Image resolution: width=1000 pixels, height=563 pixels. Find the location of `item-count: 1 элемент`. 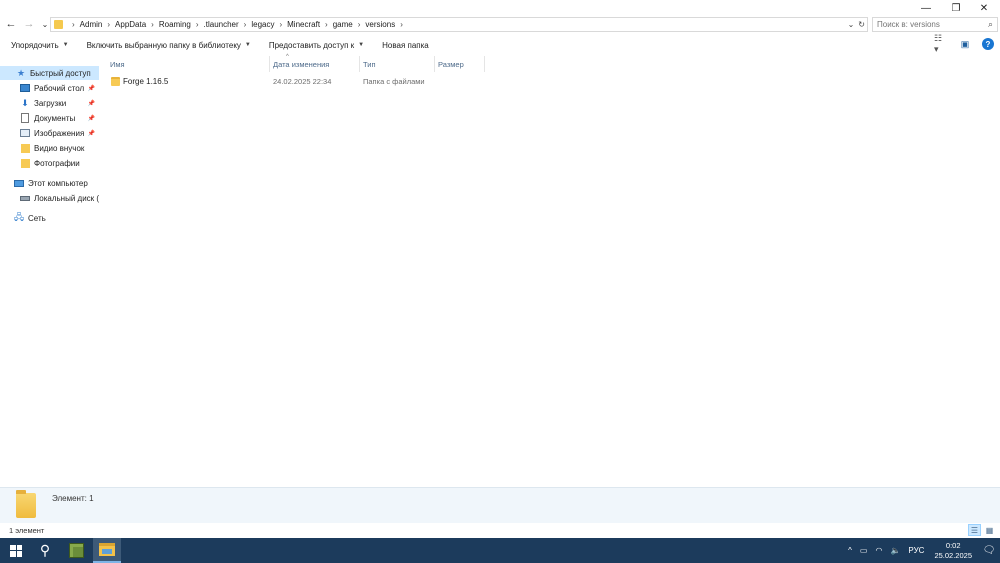

item-count: 1 элемент is located at coordinates (27, 530).